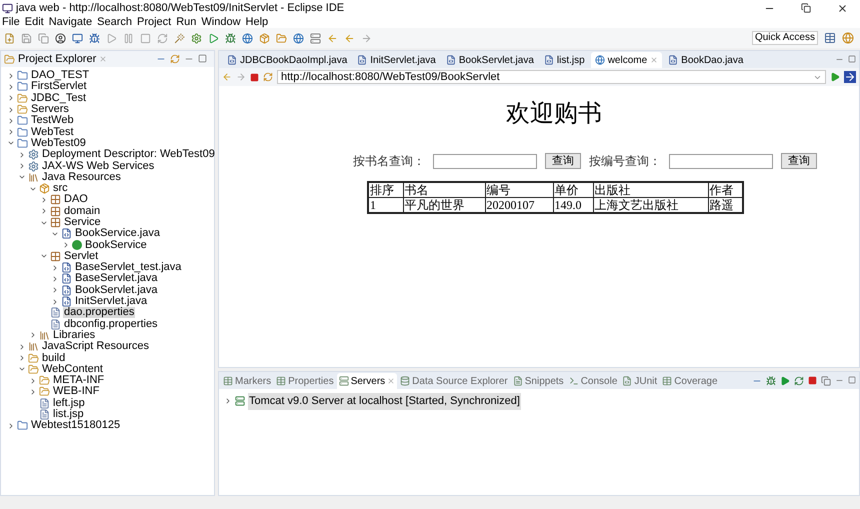 Image resolution: width=860 pixels, height=509 pixels. I want to click on tree-item: WEB-INF, so click(76, 392).